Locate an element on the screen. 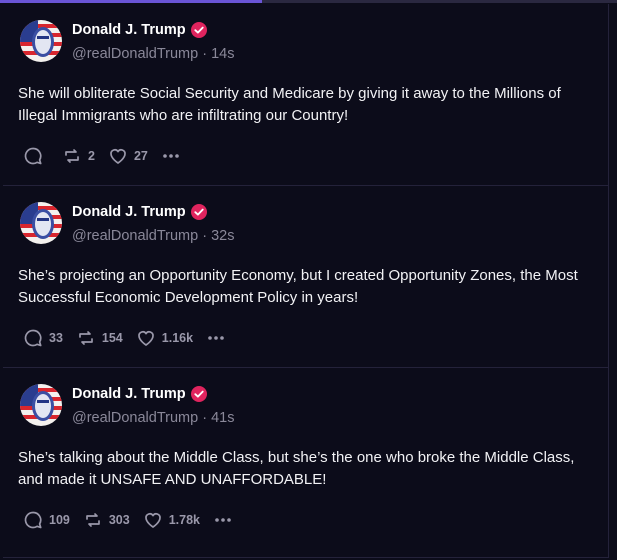 This screenshot has height=560, width=617. post-time: 32s is located at coordinates (222, 236).